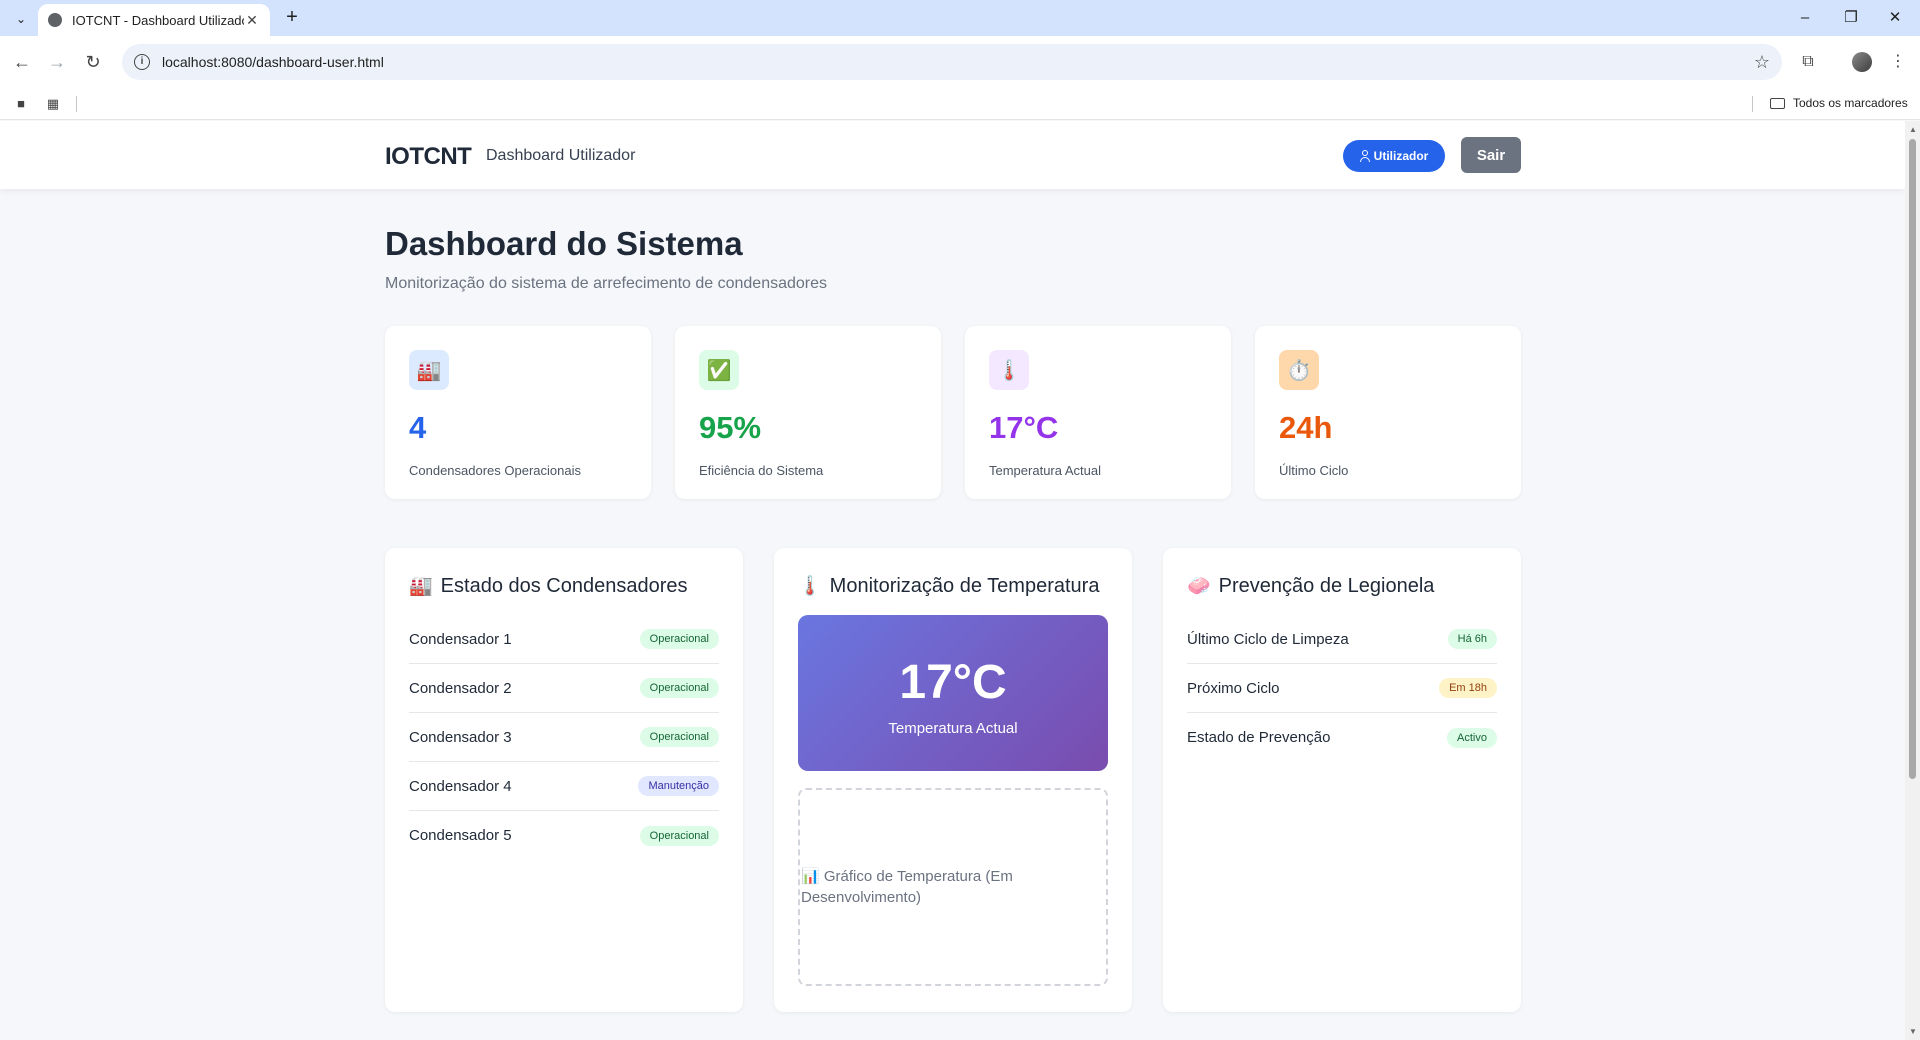  Describe the element at coordinates (1472, 639) in the screenshot. I see `status-badge: Há 6h` at that location.